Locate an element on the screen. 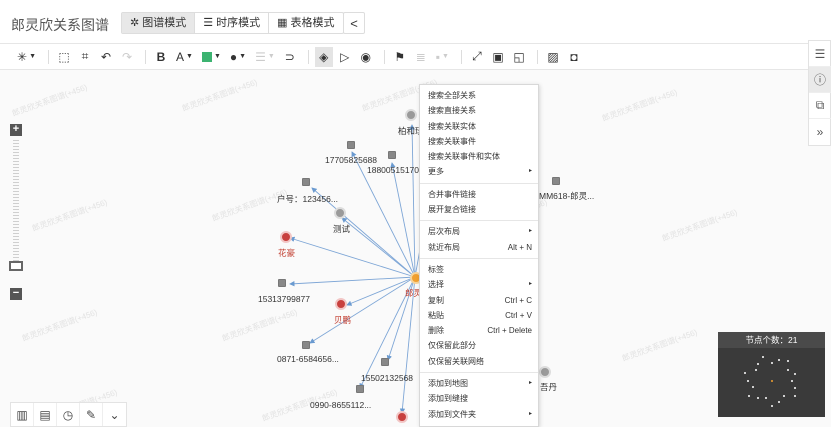 The width and height of the screenshot is (831, 427). align-button: ☰ is located at coordinates (820, 54).